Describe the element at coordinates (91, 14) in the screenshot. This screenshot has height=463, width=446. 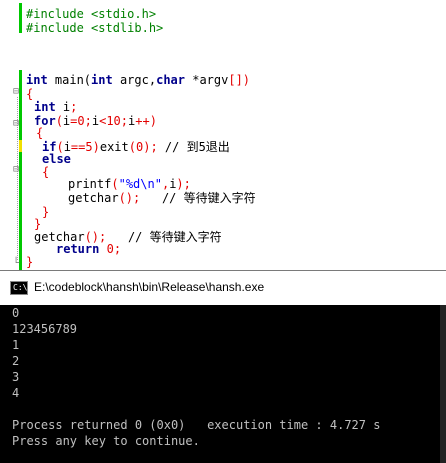
I see `code-token: #include <stdio.h>` at that location.